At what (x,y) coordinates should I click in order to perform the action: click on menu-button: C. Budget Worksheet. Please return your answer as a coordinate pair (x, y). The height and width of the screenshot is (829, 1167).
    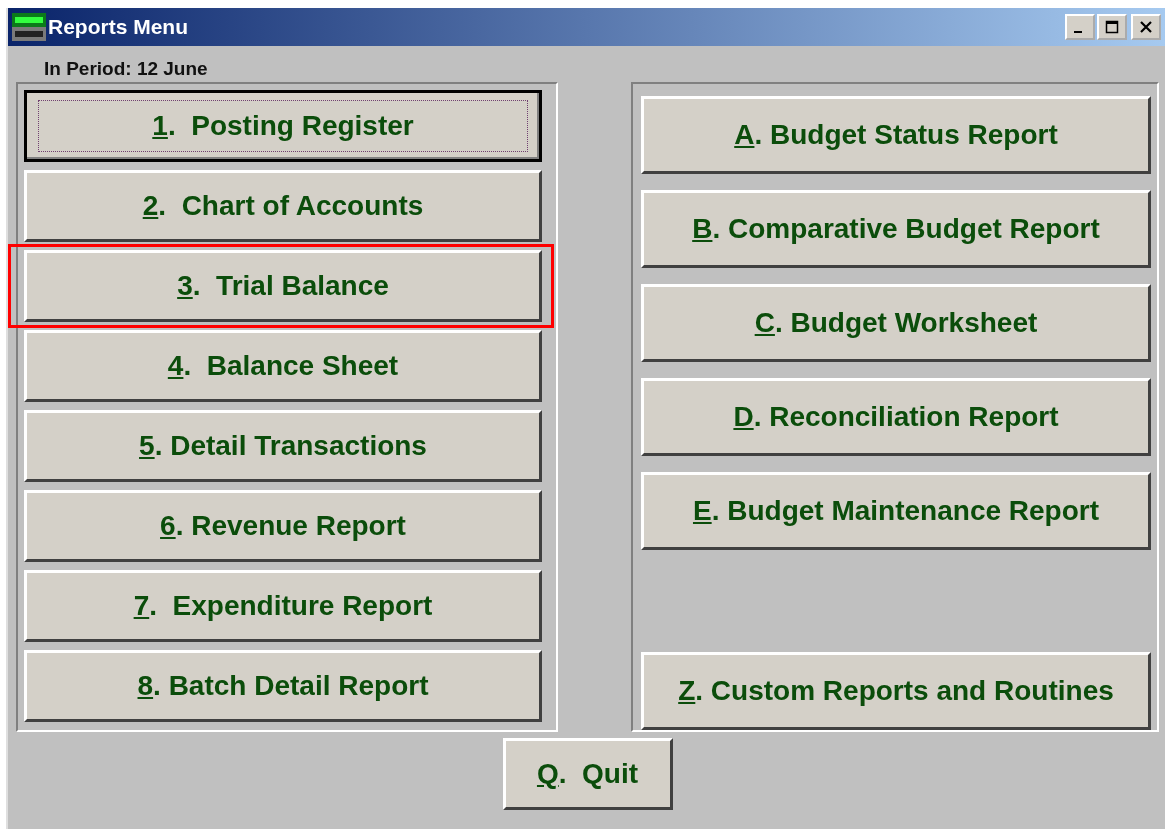
    Looking at the image, I should click on (896, 323).